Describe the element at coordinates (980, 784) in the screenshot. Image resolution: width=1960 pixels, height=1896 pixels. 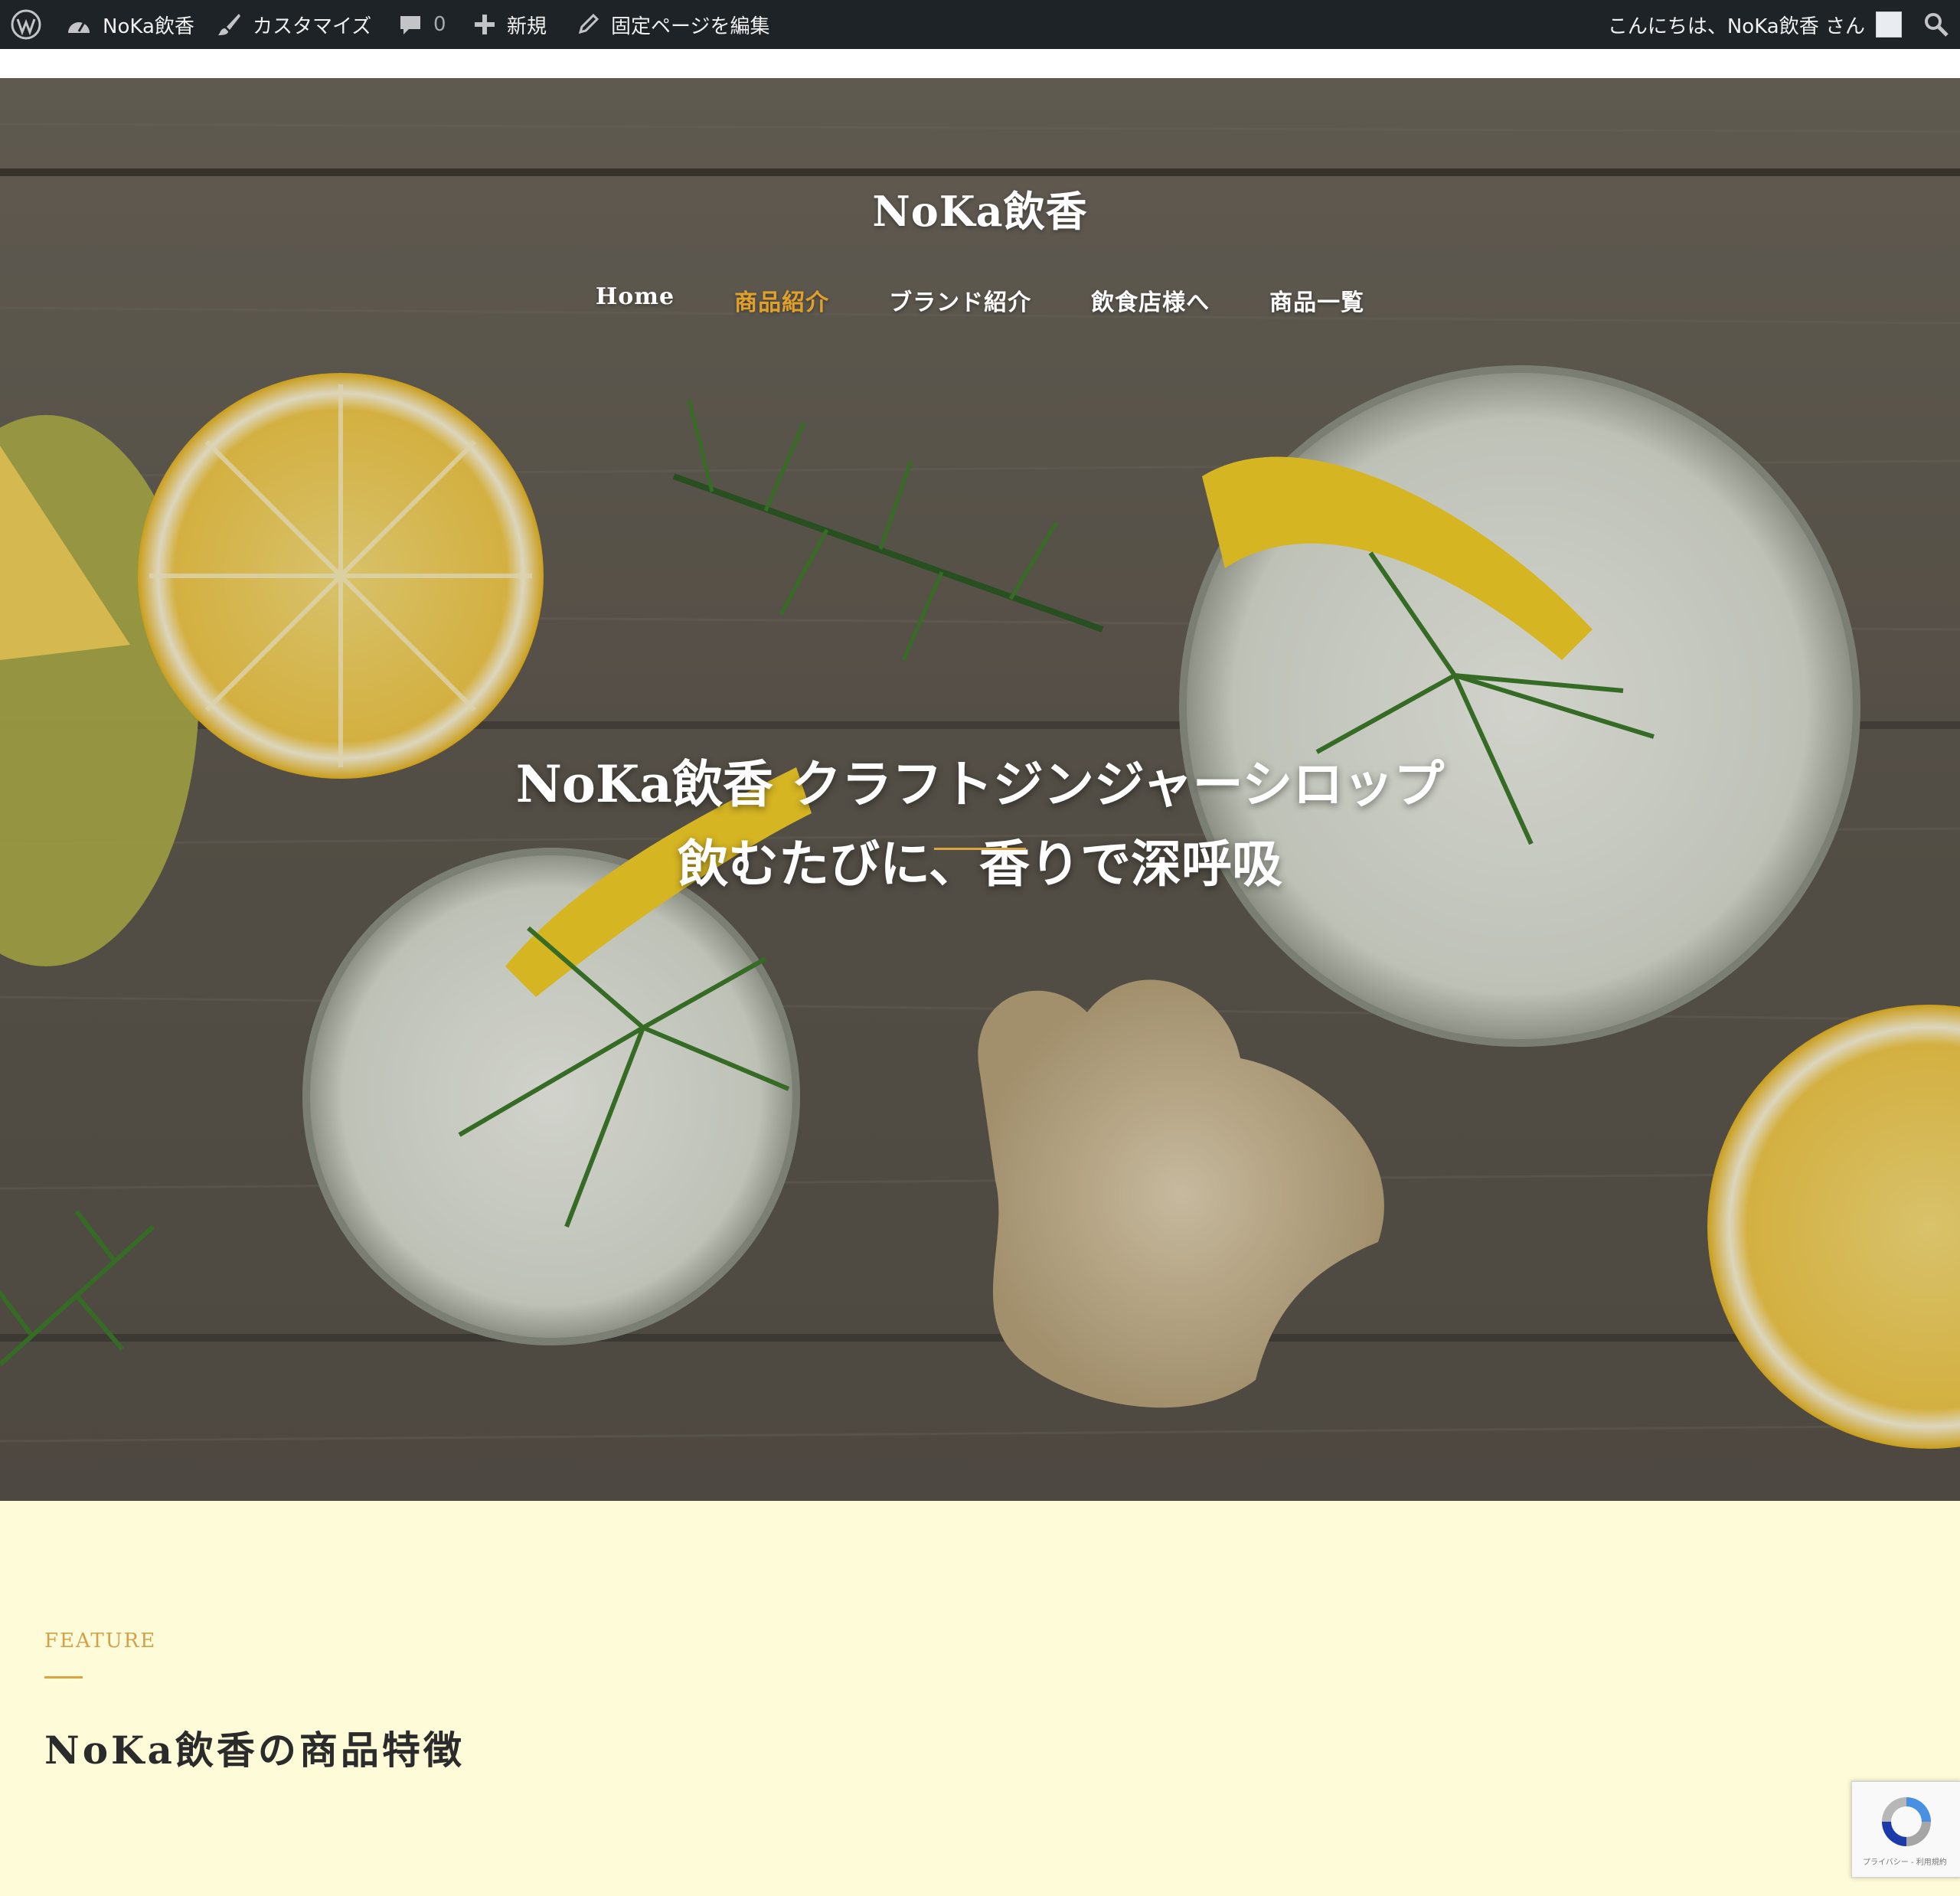
I see `hero-headline-line1: NoKa飲香 クラフトジンジャーシロップ` at that location.